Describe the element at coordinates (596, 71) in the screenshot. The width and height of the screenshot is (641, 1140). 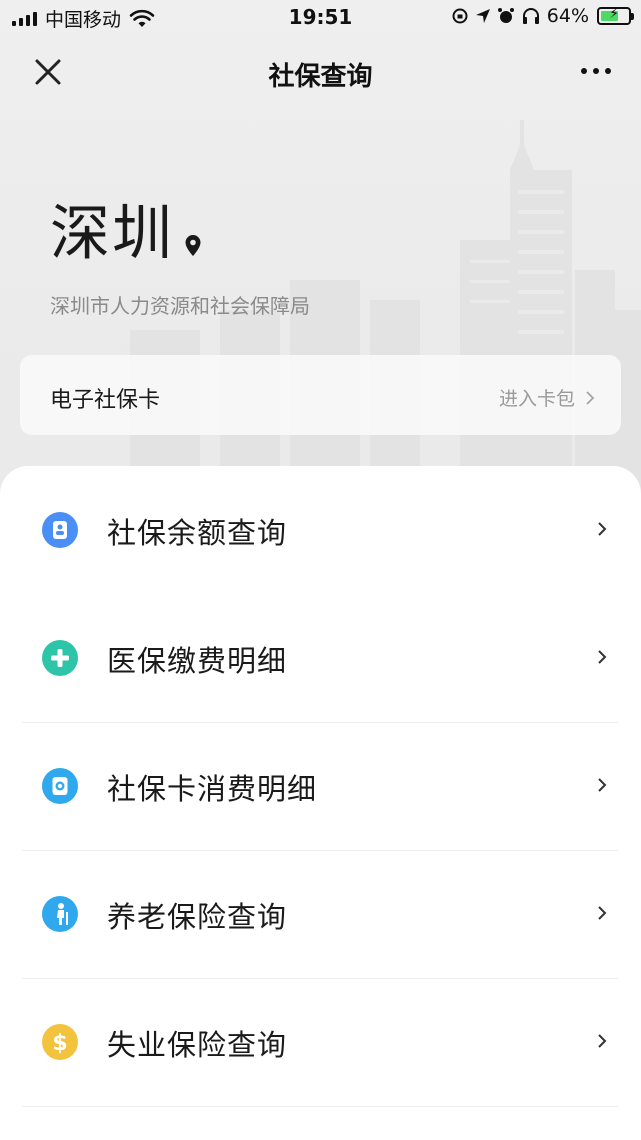
I see `more-icon` at that location.